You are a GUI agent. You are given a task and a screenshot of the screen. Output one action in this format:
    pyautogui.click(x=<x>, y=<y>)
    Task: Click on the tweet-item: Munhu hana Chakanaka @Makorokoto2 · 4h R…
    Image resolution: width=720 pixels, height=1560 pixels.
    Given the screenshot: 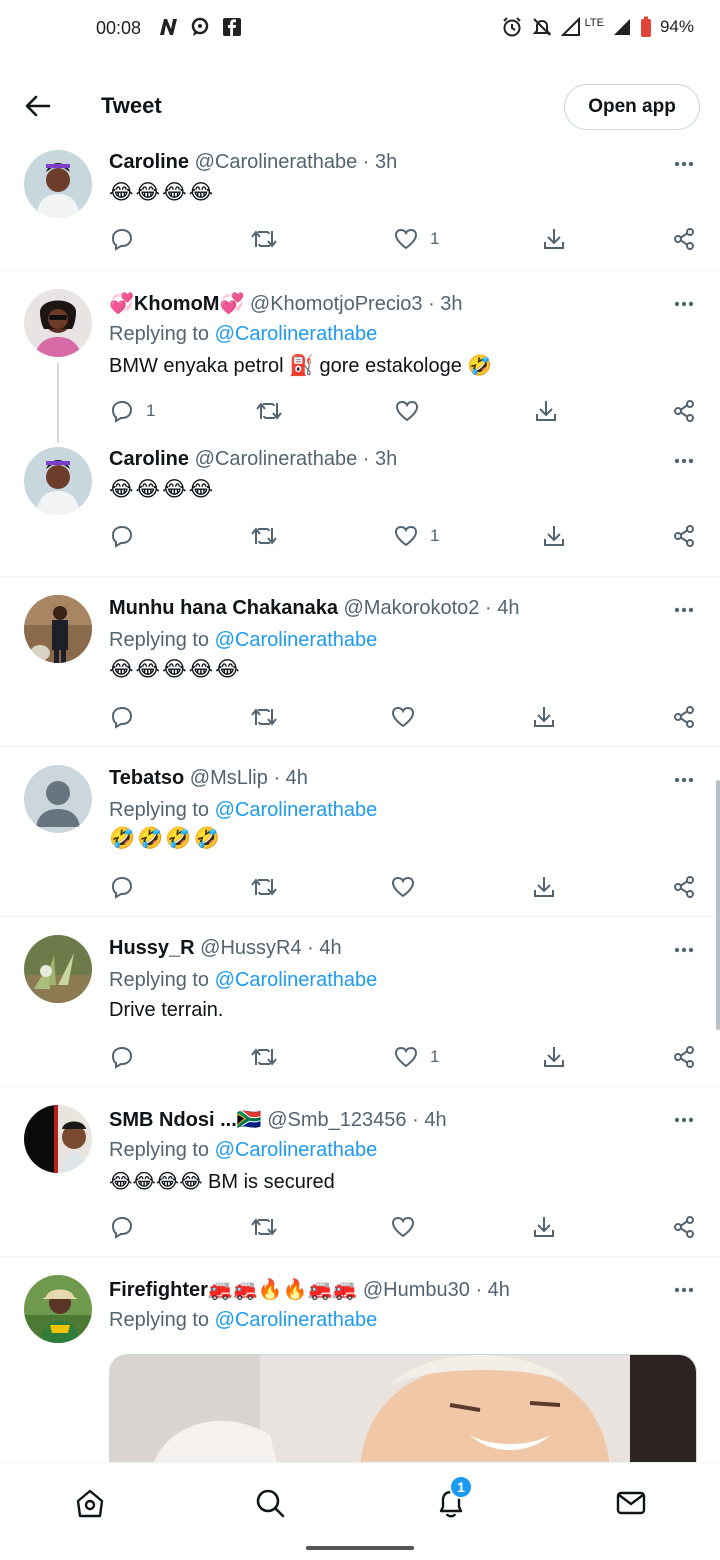 What is the action you would take?
    pyautogui.click(x=360, y=662)
    